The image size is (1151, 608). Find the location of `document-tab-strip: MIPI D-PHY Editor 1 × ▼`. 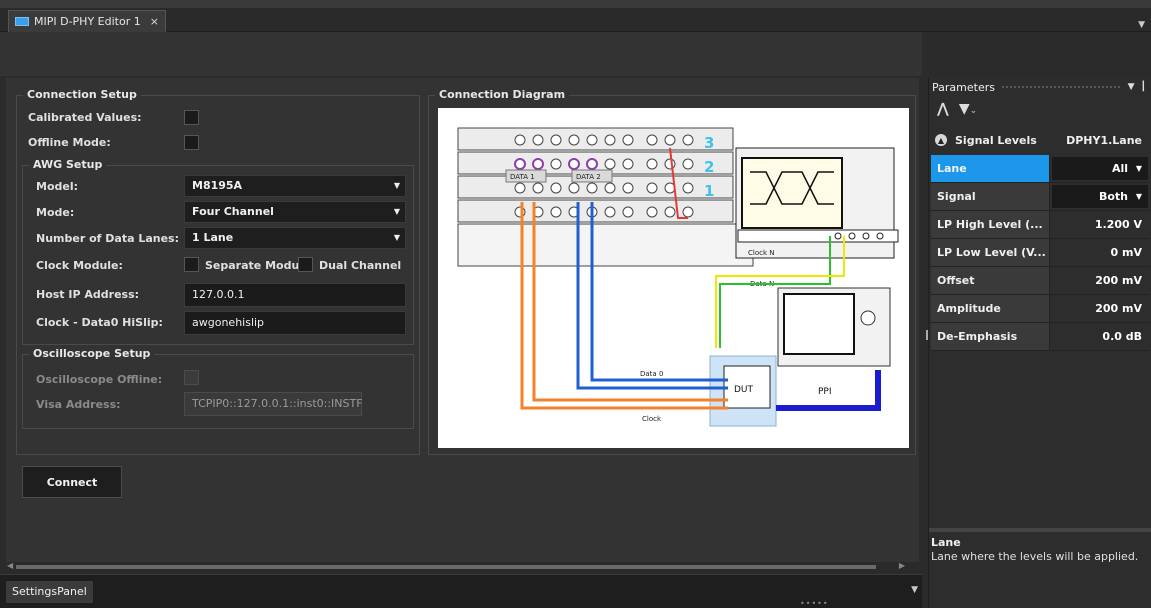

document-tab-strip: MIPI D-PHY Editor 1 × ▼ is located at coordinates (575, 20).